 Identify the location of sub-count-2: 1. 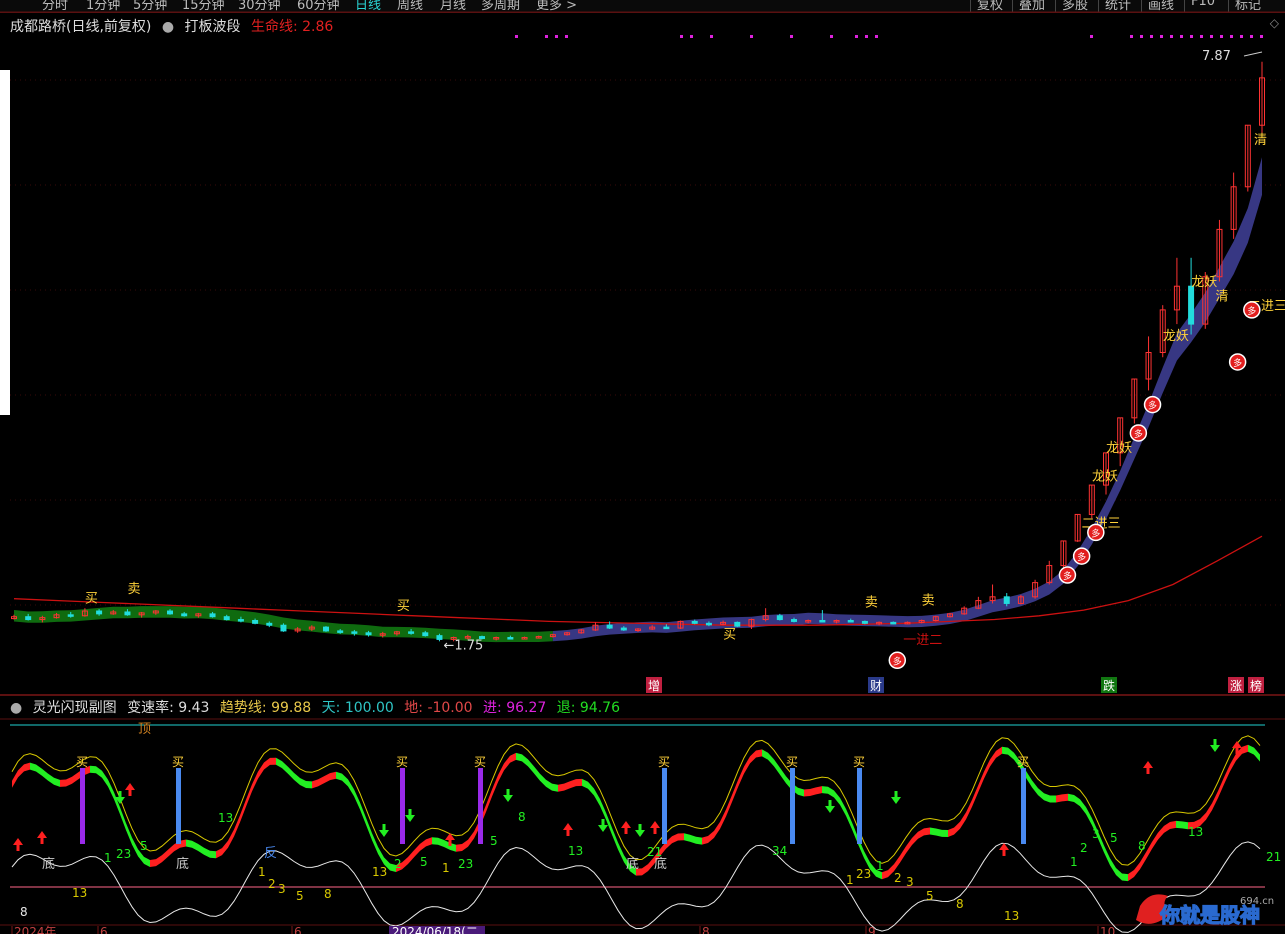
(108, 858).